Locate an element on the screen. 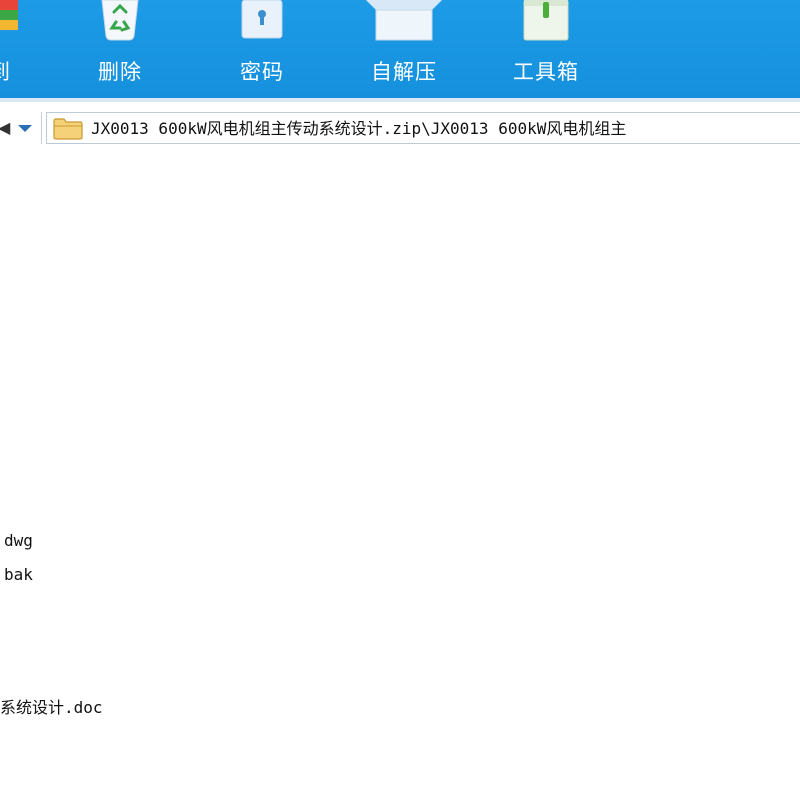  folder-icon is located at coordinates (68, 129).